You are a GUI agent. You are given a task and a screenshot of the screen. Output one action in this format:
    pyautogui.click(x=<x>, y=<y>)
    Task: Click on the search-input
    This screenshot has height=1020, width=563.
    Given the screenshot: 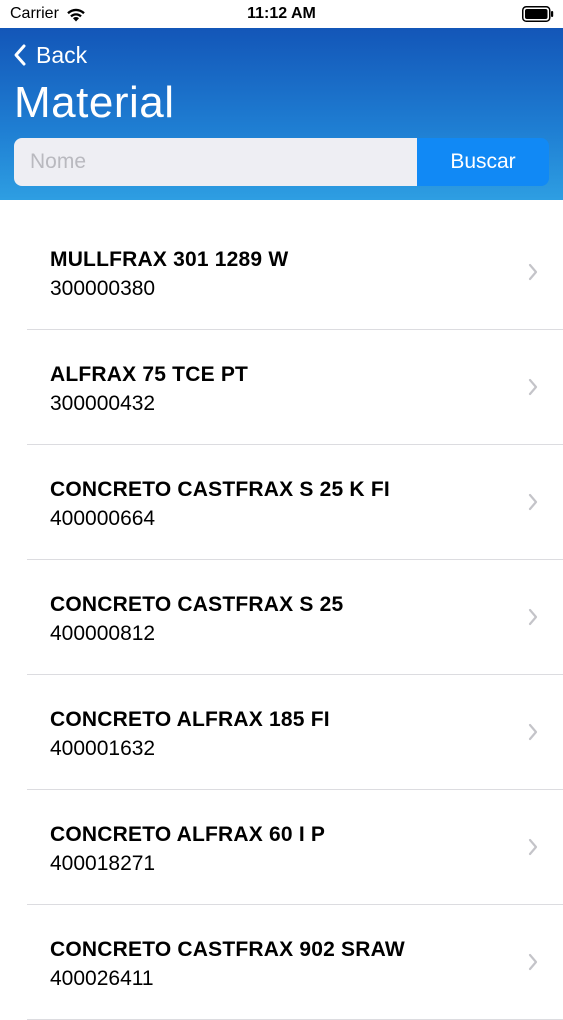 What is the action you would take?
    pyautogui.click(x=215, y=162)
    